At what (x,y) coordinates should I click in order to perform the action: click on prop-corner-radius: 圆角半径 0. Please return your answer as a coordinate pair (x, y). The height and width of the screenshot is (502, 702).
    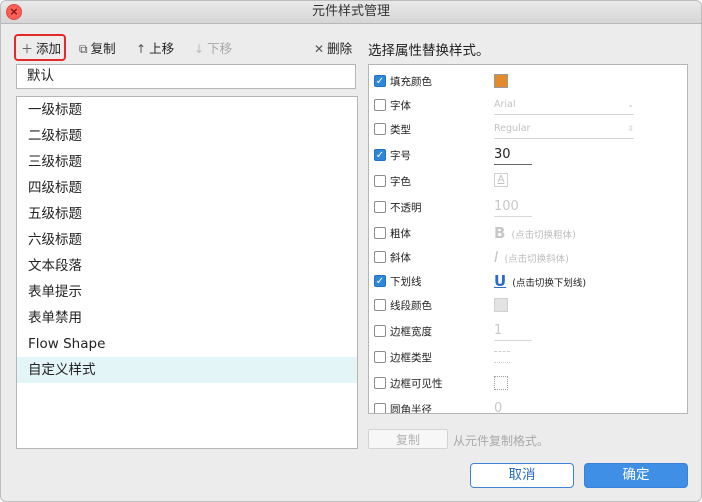
    Looking at the image, I should click on (528, 406).